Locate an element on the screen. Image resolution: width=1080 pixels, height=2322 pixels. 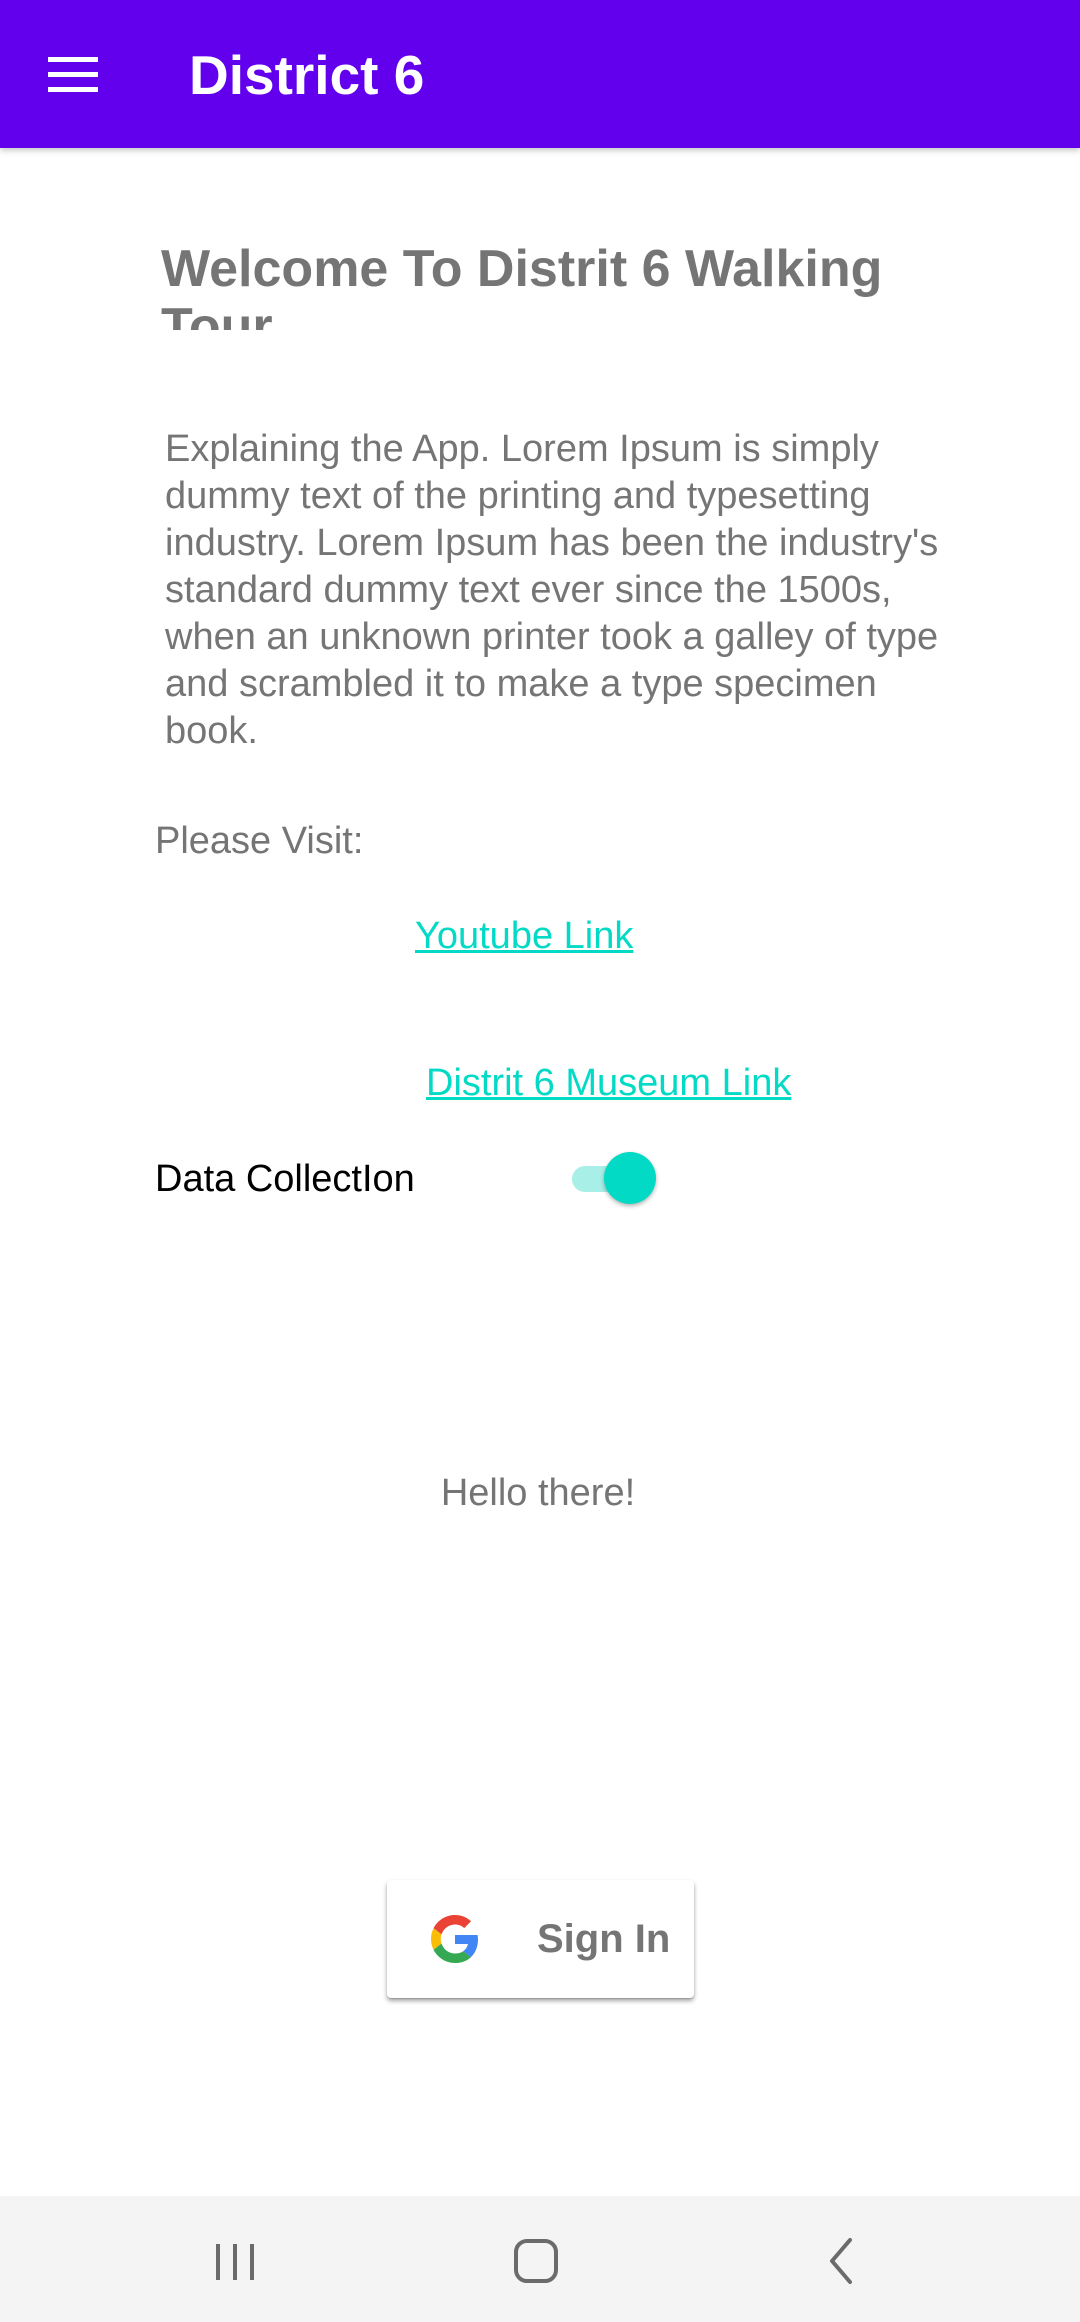
sign-in-label: Sign In is located at coordinates (604, 1939).